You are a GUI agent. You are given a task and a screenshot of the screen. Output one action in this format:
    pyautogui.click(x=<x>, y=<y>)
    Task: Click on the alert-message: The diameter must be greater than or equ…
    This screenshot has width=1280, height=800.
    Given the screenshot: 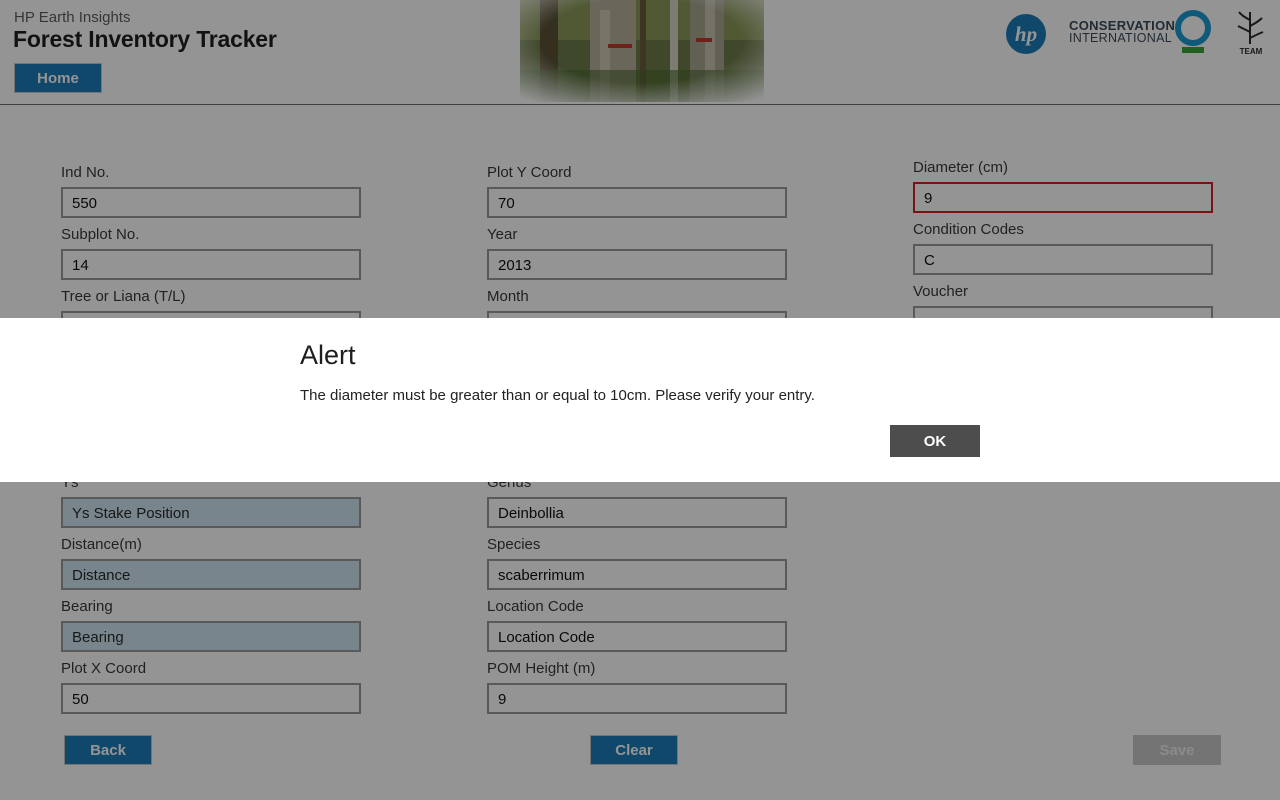 What is the action you would take?
    pyautogui.click(x=557, y=395)
    